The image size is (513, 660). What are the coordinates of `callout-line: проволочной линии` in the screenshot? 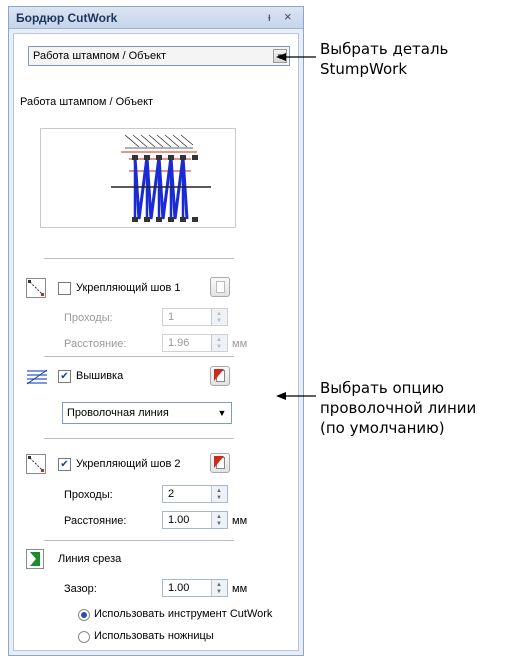 It's located at (398, 408).